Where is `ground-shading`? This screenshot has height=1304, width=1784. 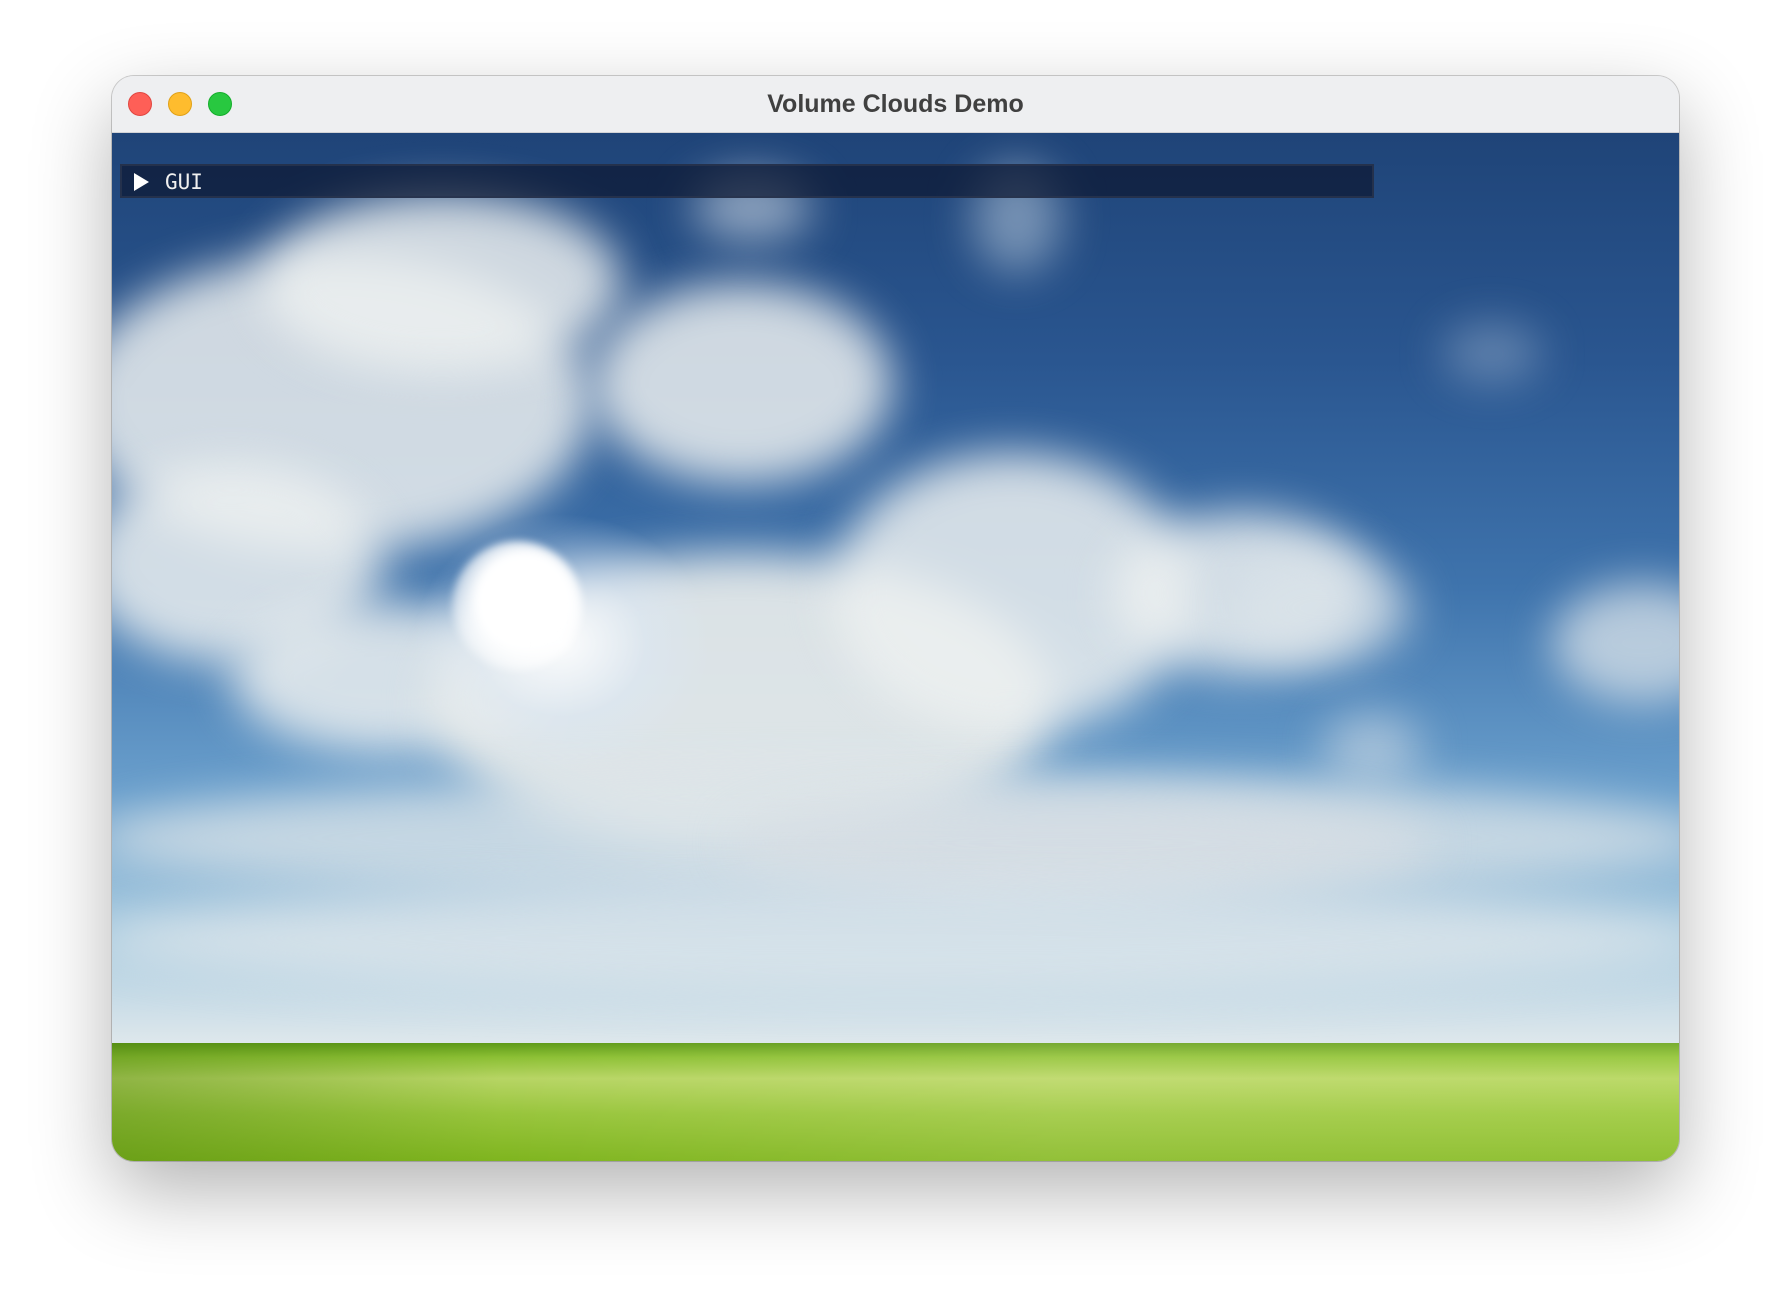 ground-shading is located at coordinates (895, 1102).